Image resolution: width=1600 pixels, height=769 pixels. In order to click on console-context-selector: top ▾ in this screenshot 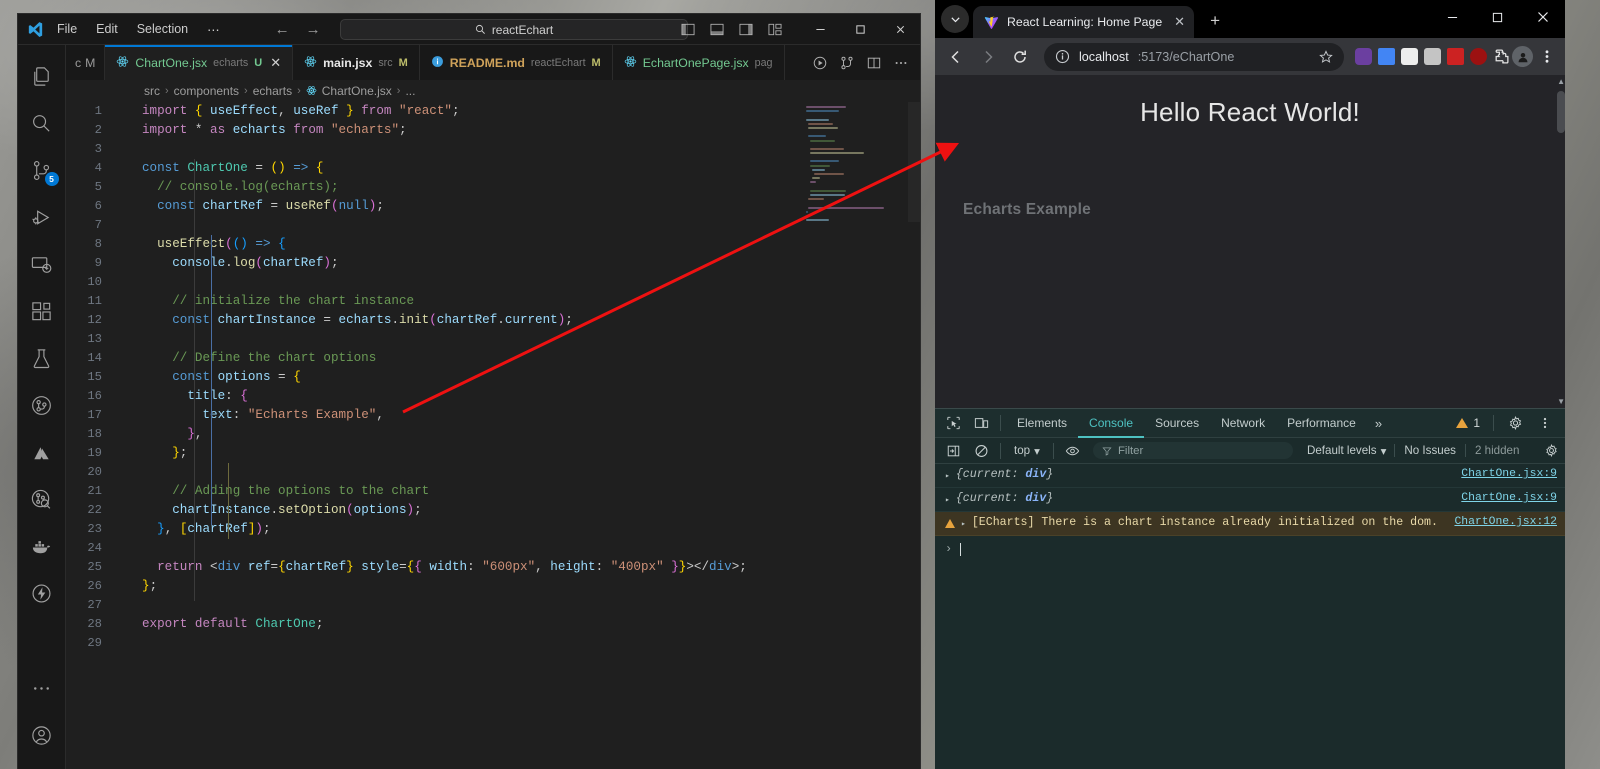, I will do `click(1027, 451)`.